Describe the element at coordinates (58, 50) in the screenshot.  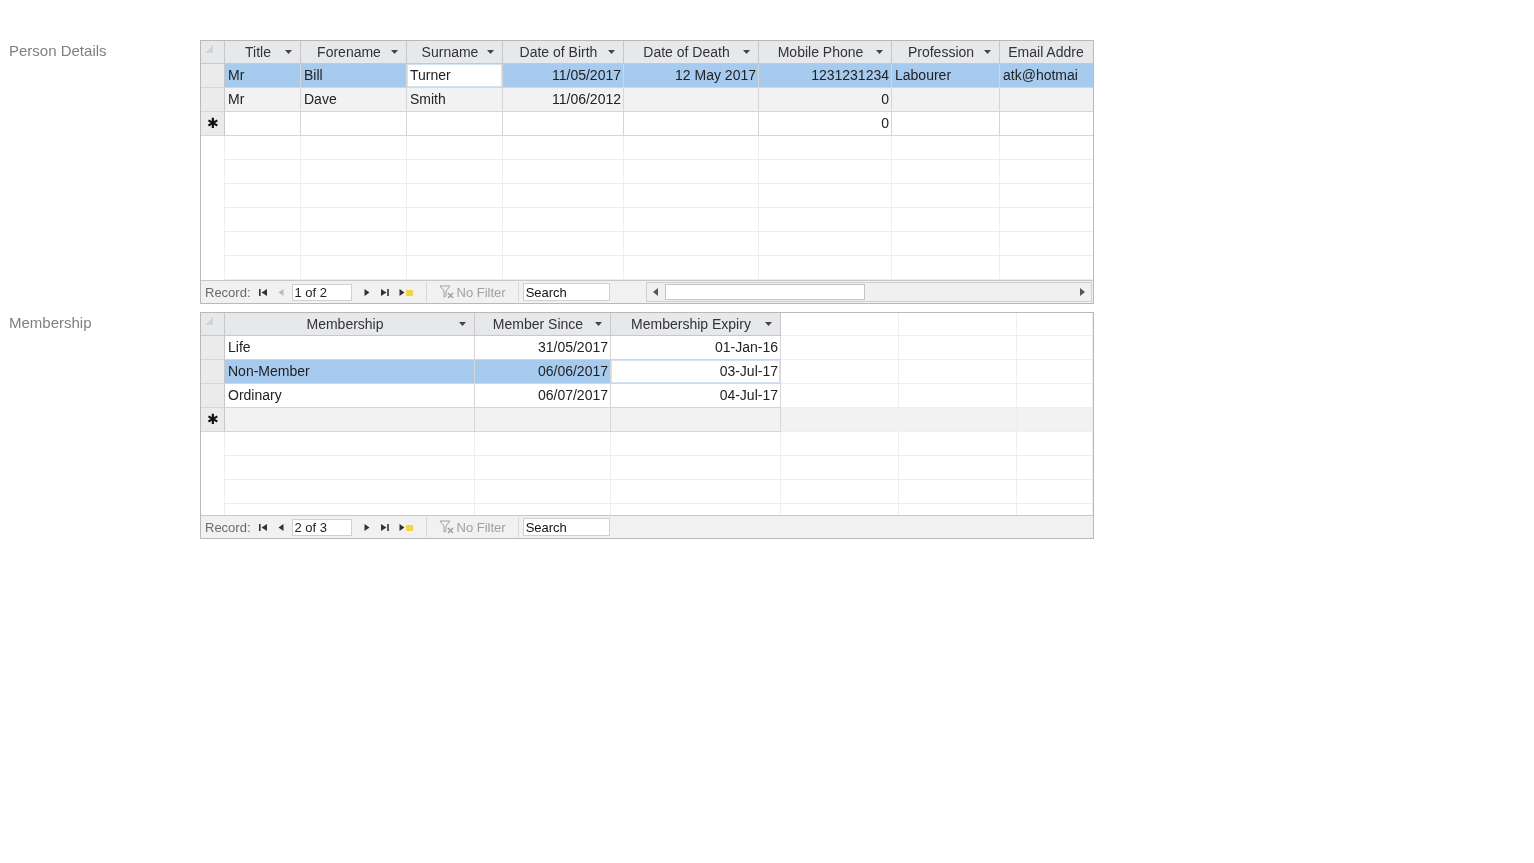
I see `form-label: Person Details` at that location.